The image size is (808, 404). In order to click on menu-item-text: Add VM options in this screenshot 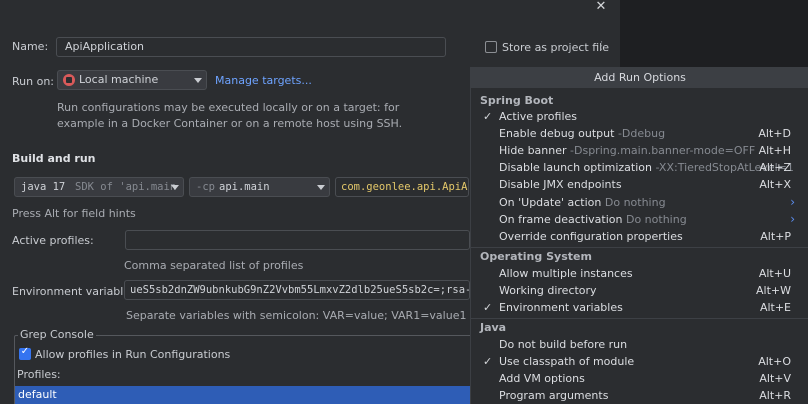, I will do `click(542, 378)`.